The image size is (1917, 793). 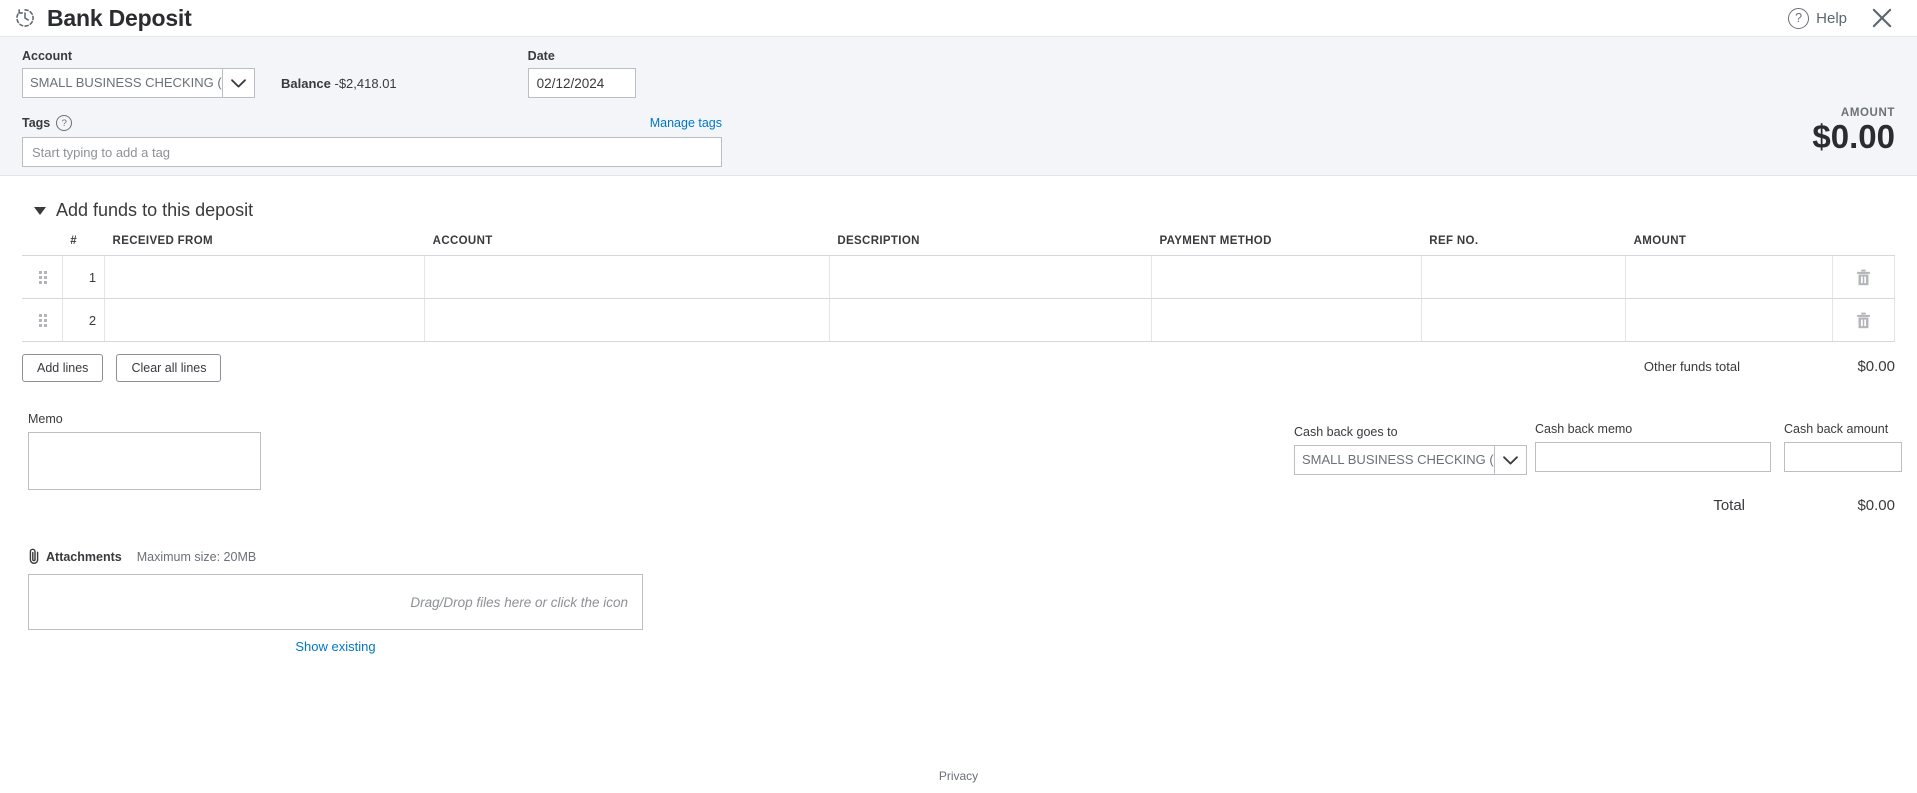 I want to click on manage-tags-link: Manage tags, so click(x=686, y=123).